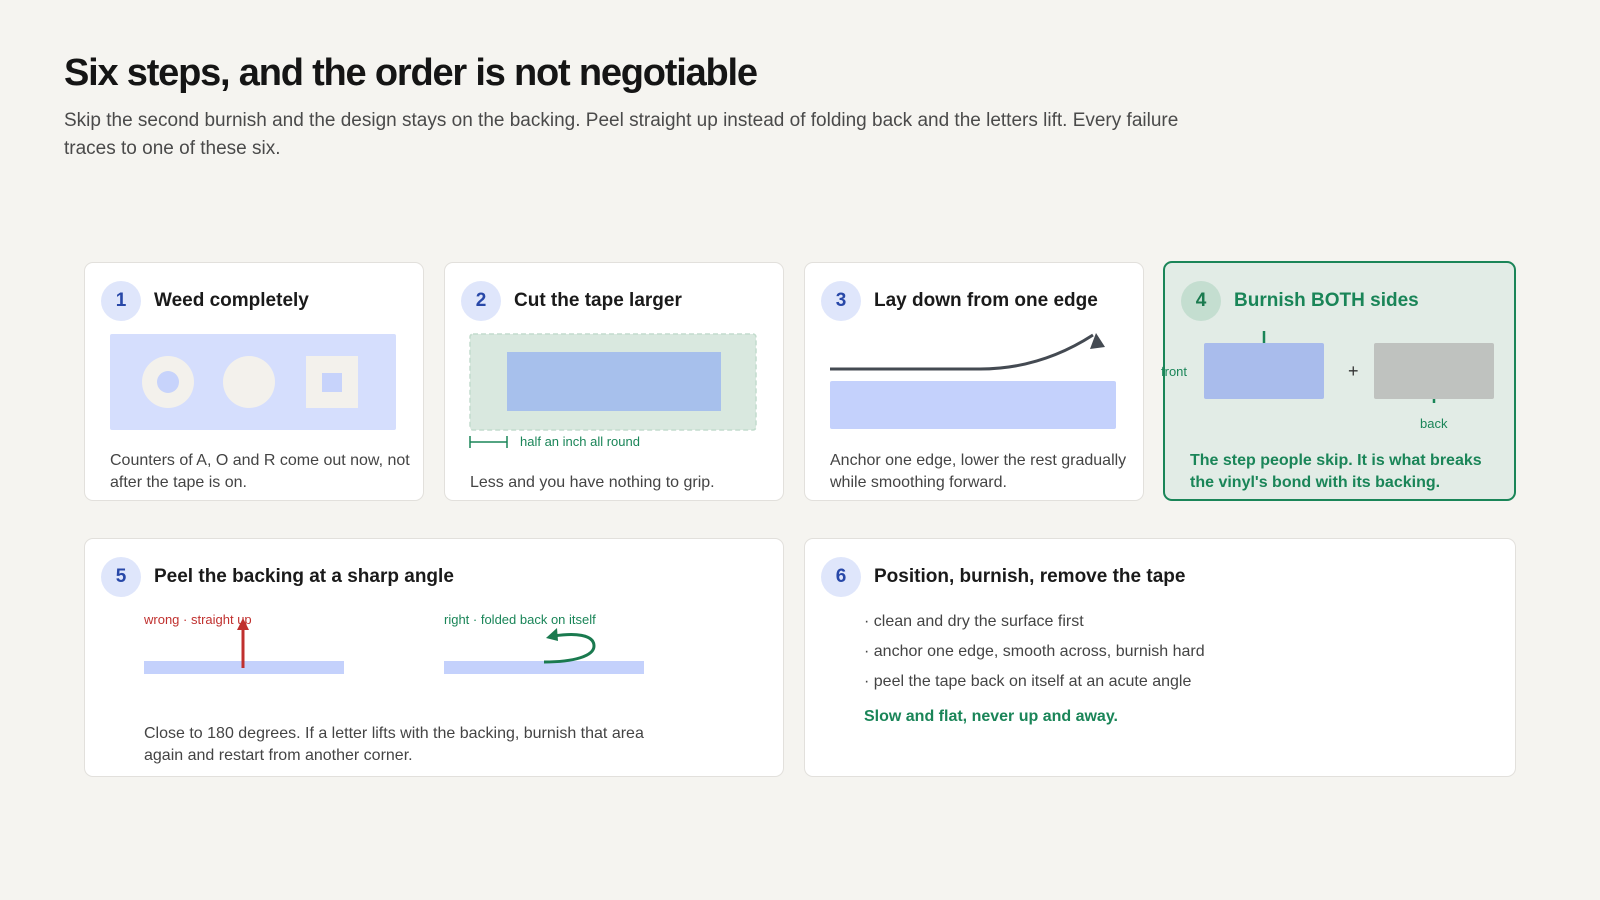  What do you see at coordinates (1353, 371) in the screenshot?
I see `plus-sign: +` at bounding box center [1353, 371].